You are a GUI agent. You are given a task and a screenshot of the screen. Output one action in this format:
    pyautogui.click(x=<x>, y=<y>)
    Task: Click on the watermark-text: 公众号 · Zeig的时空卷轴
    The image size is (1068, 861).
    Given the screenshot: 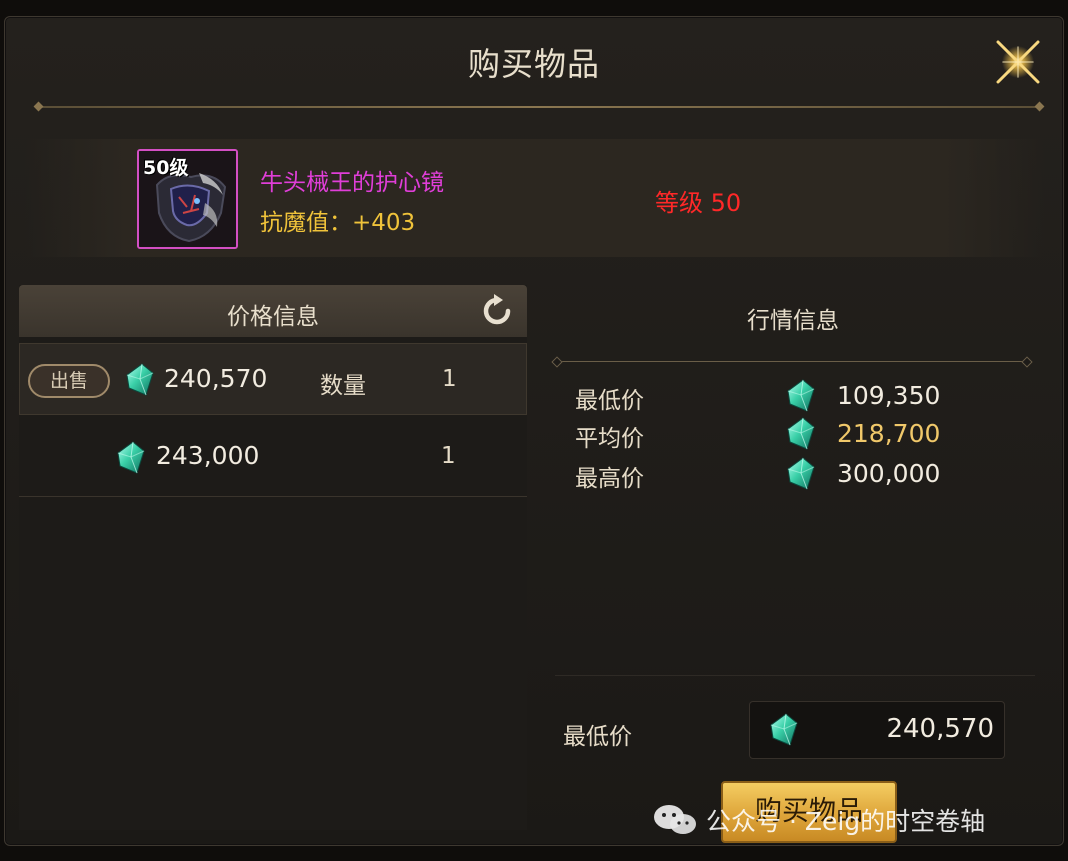 What is the action you would take?
    pyautogui.click(x=846, y=821)
    